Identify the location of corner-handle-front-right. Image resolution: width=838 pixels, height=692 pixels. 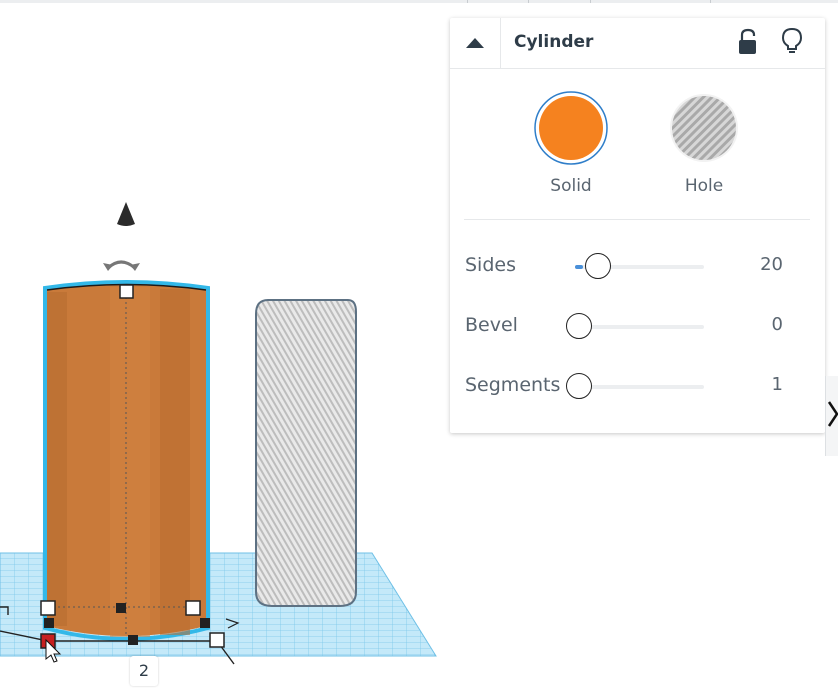
(217, 640).